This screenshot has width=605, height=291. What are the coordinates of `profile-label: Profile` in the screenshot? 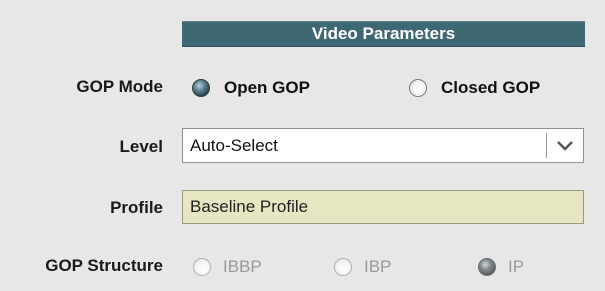 It's located at (136, 207).